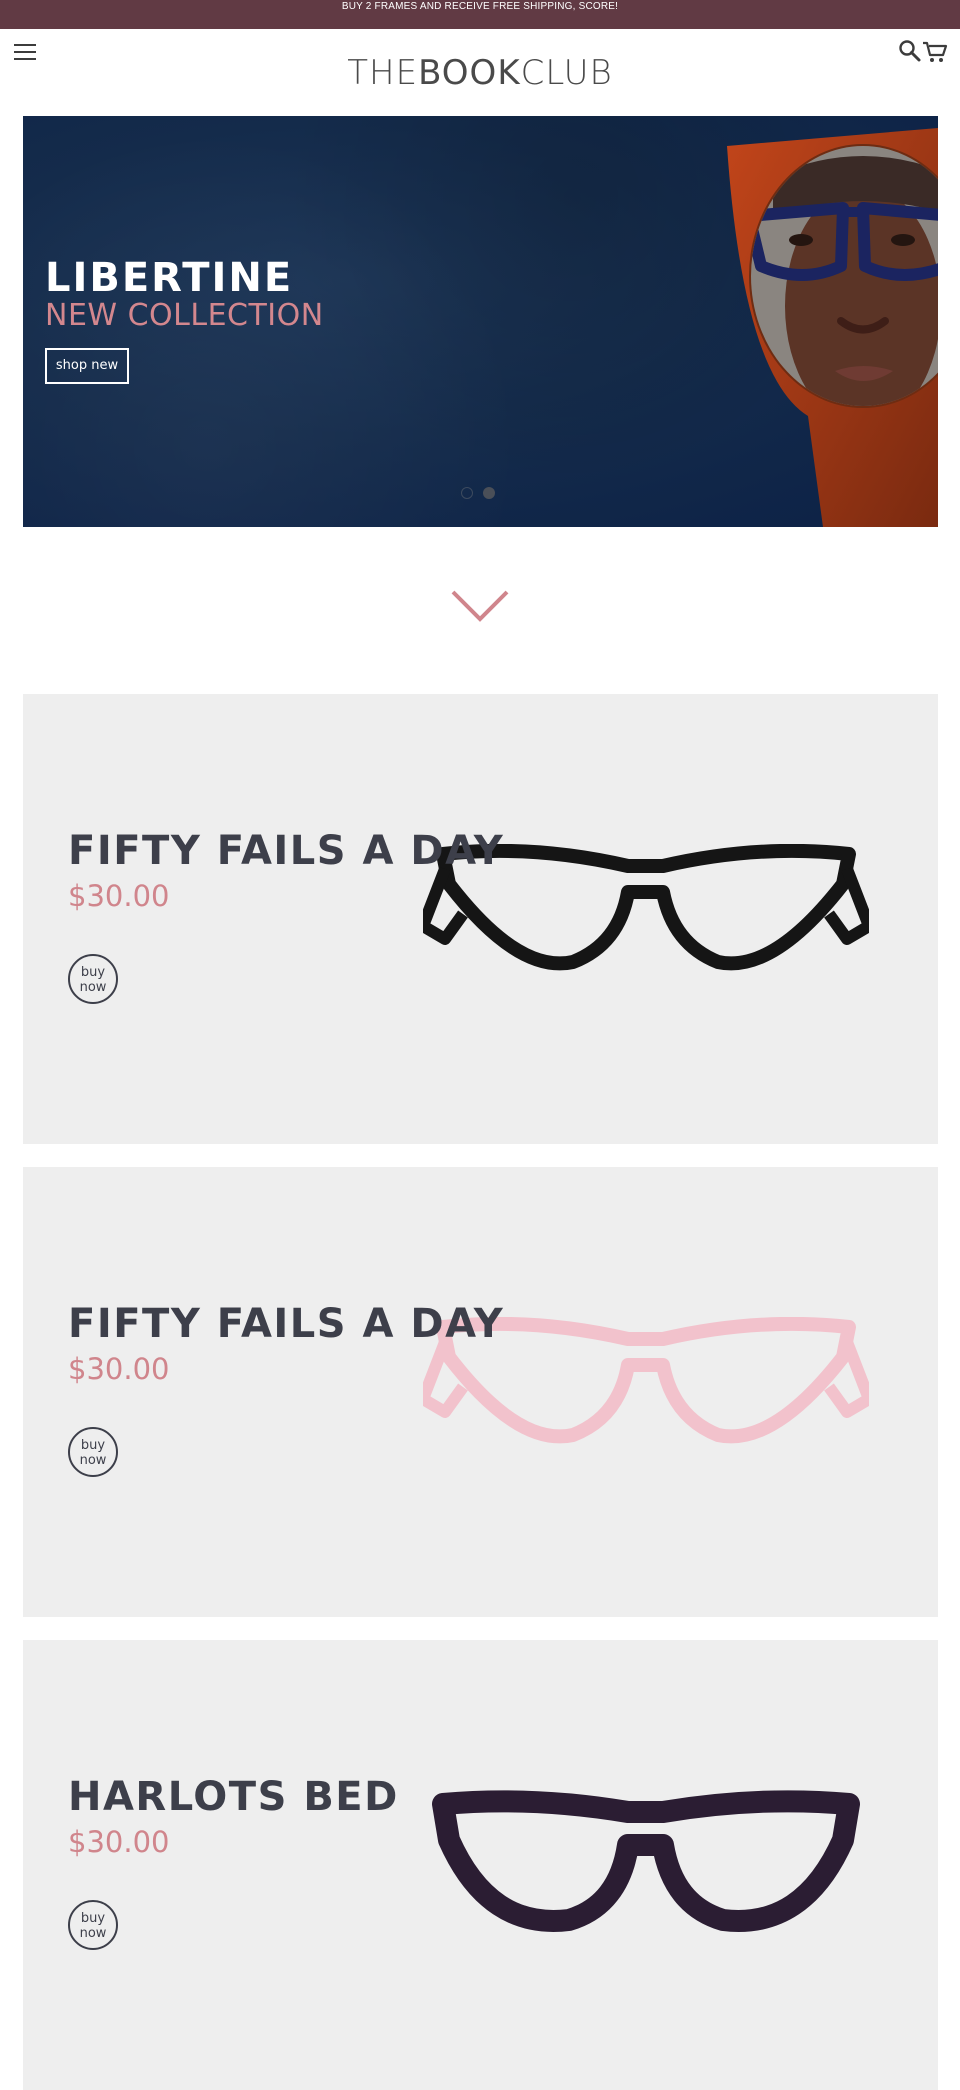  Describe the element at coordinates (184, 315) in the screenshot. I see `hero-subtitle: NEW COLLECTION` at that location.